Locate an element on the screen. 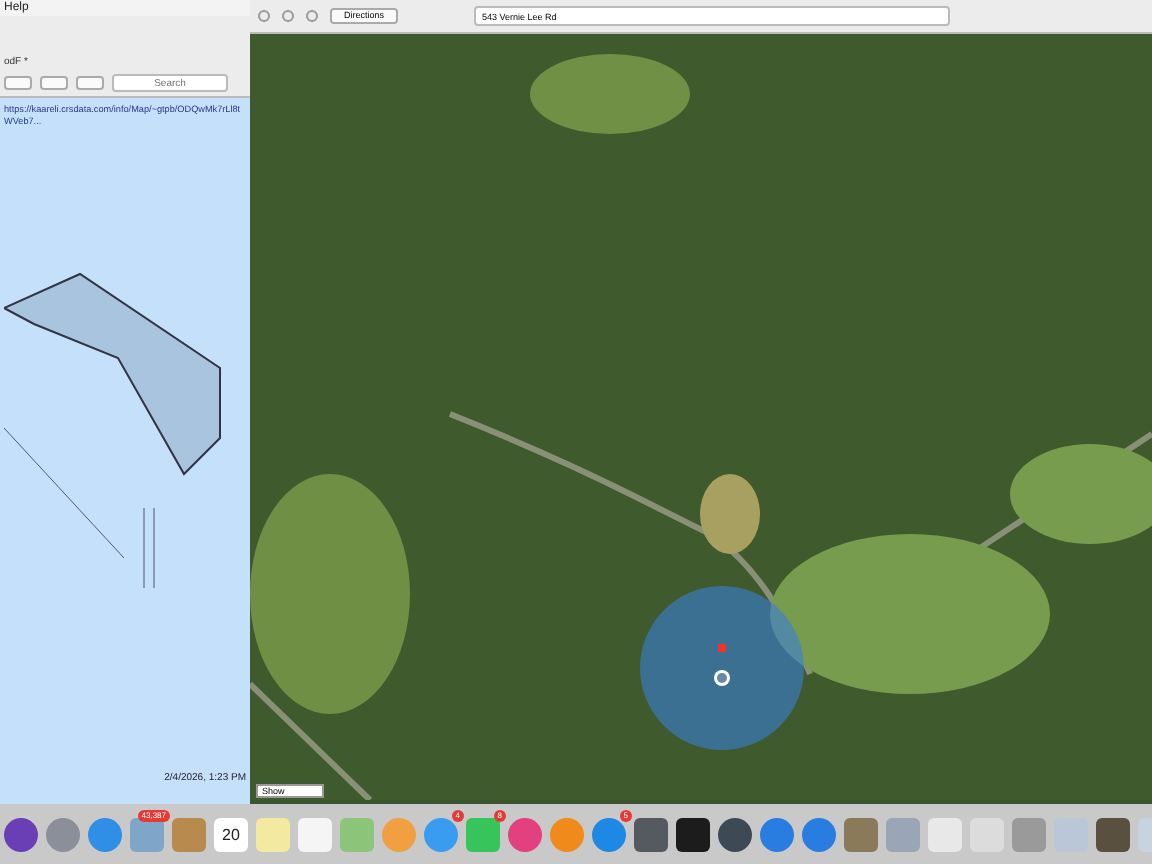  close-icon is located at coordinates (264, 16).